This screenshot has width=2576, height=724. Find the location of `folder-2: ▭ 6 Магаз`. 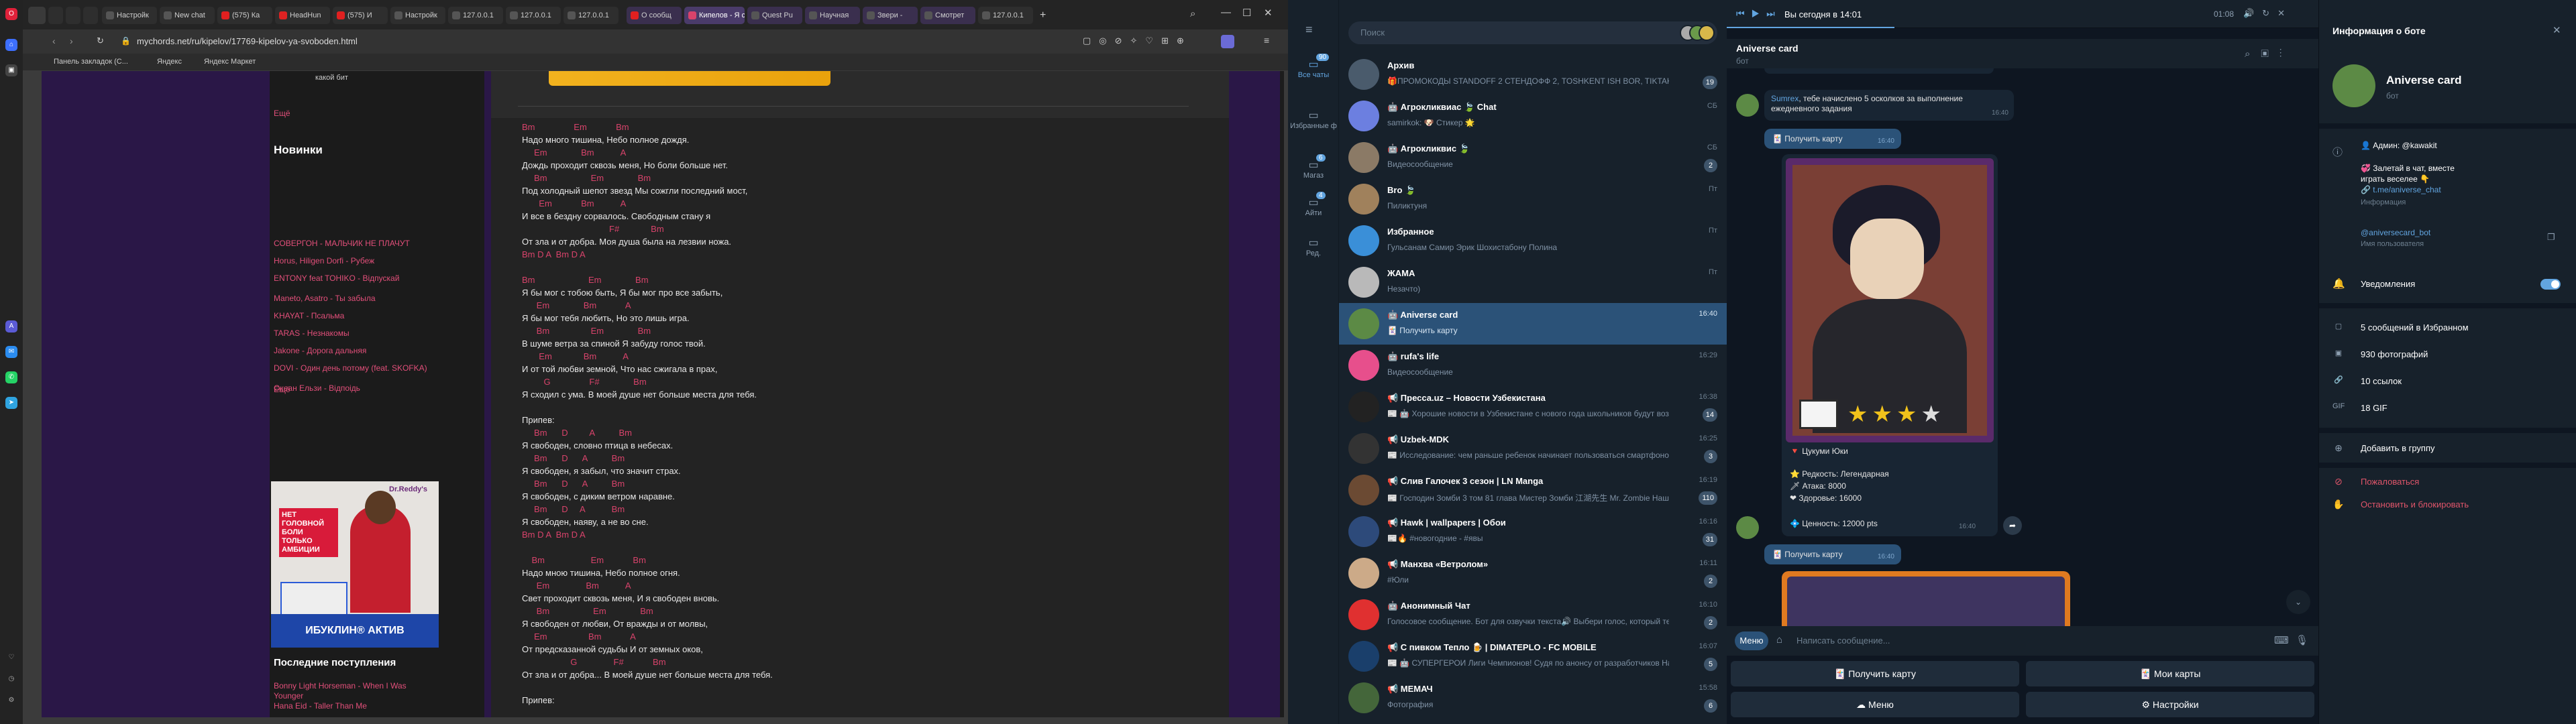

folder-2: ▭ 6 Магаз is located at coordinates (1313, 167).